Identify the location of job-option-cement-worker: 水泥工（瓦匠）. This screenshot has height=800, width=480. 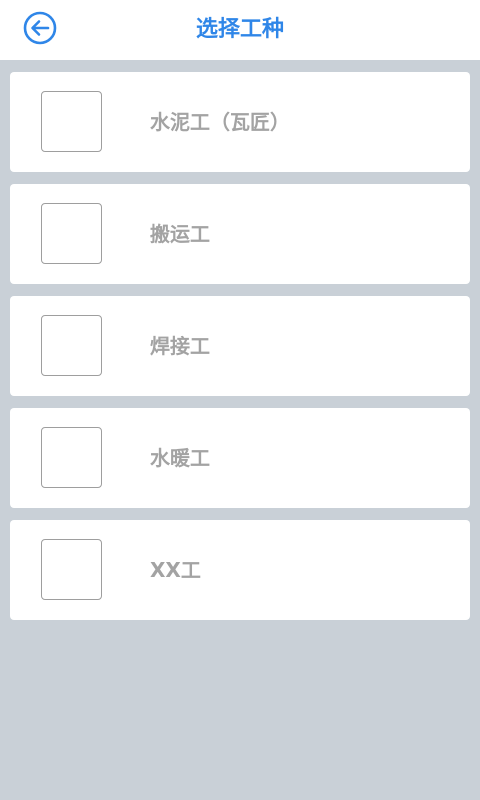
(240, 122).